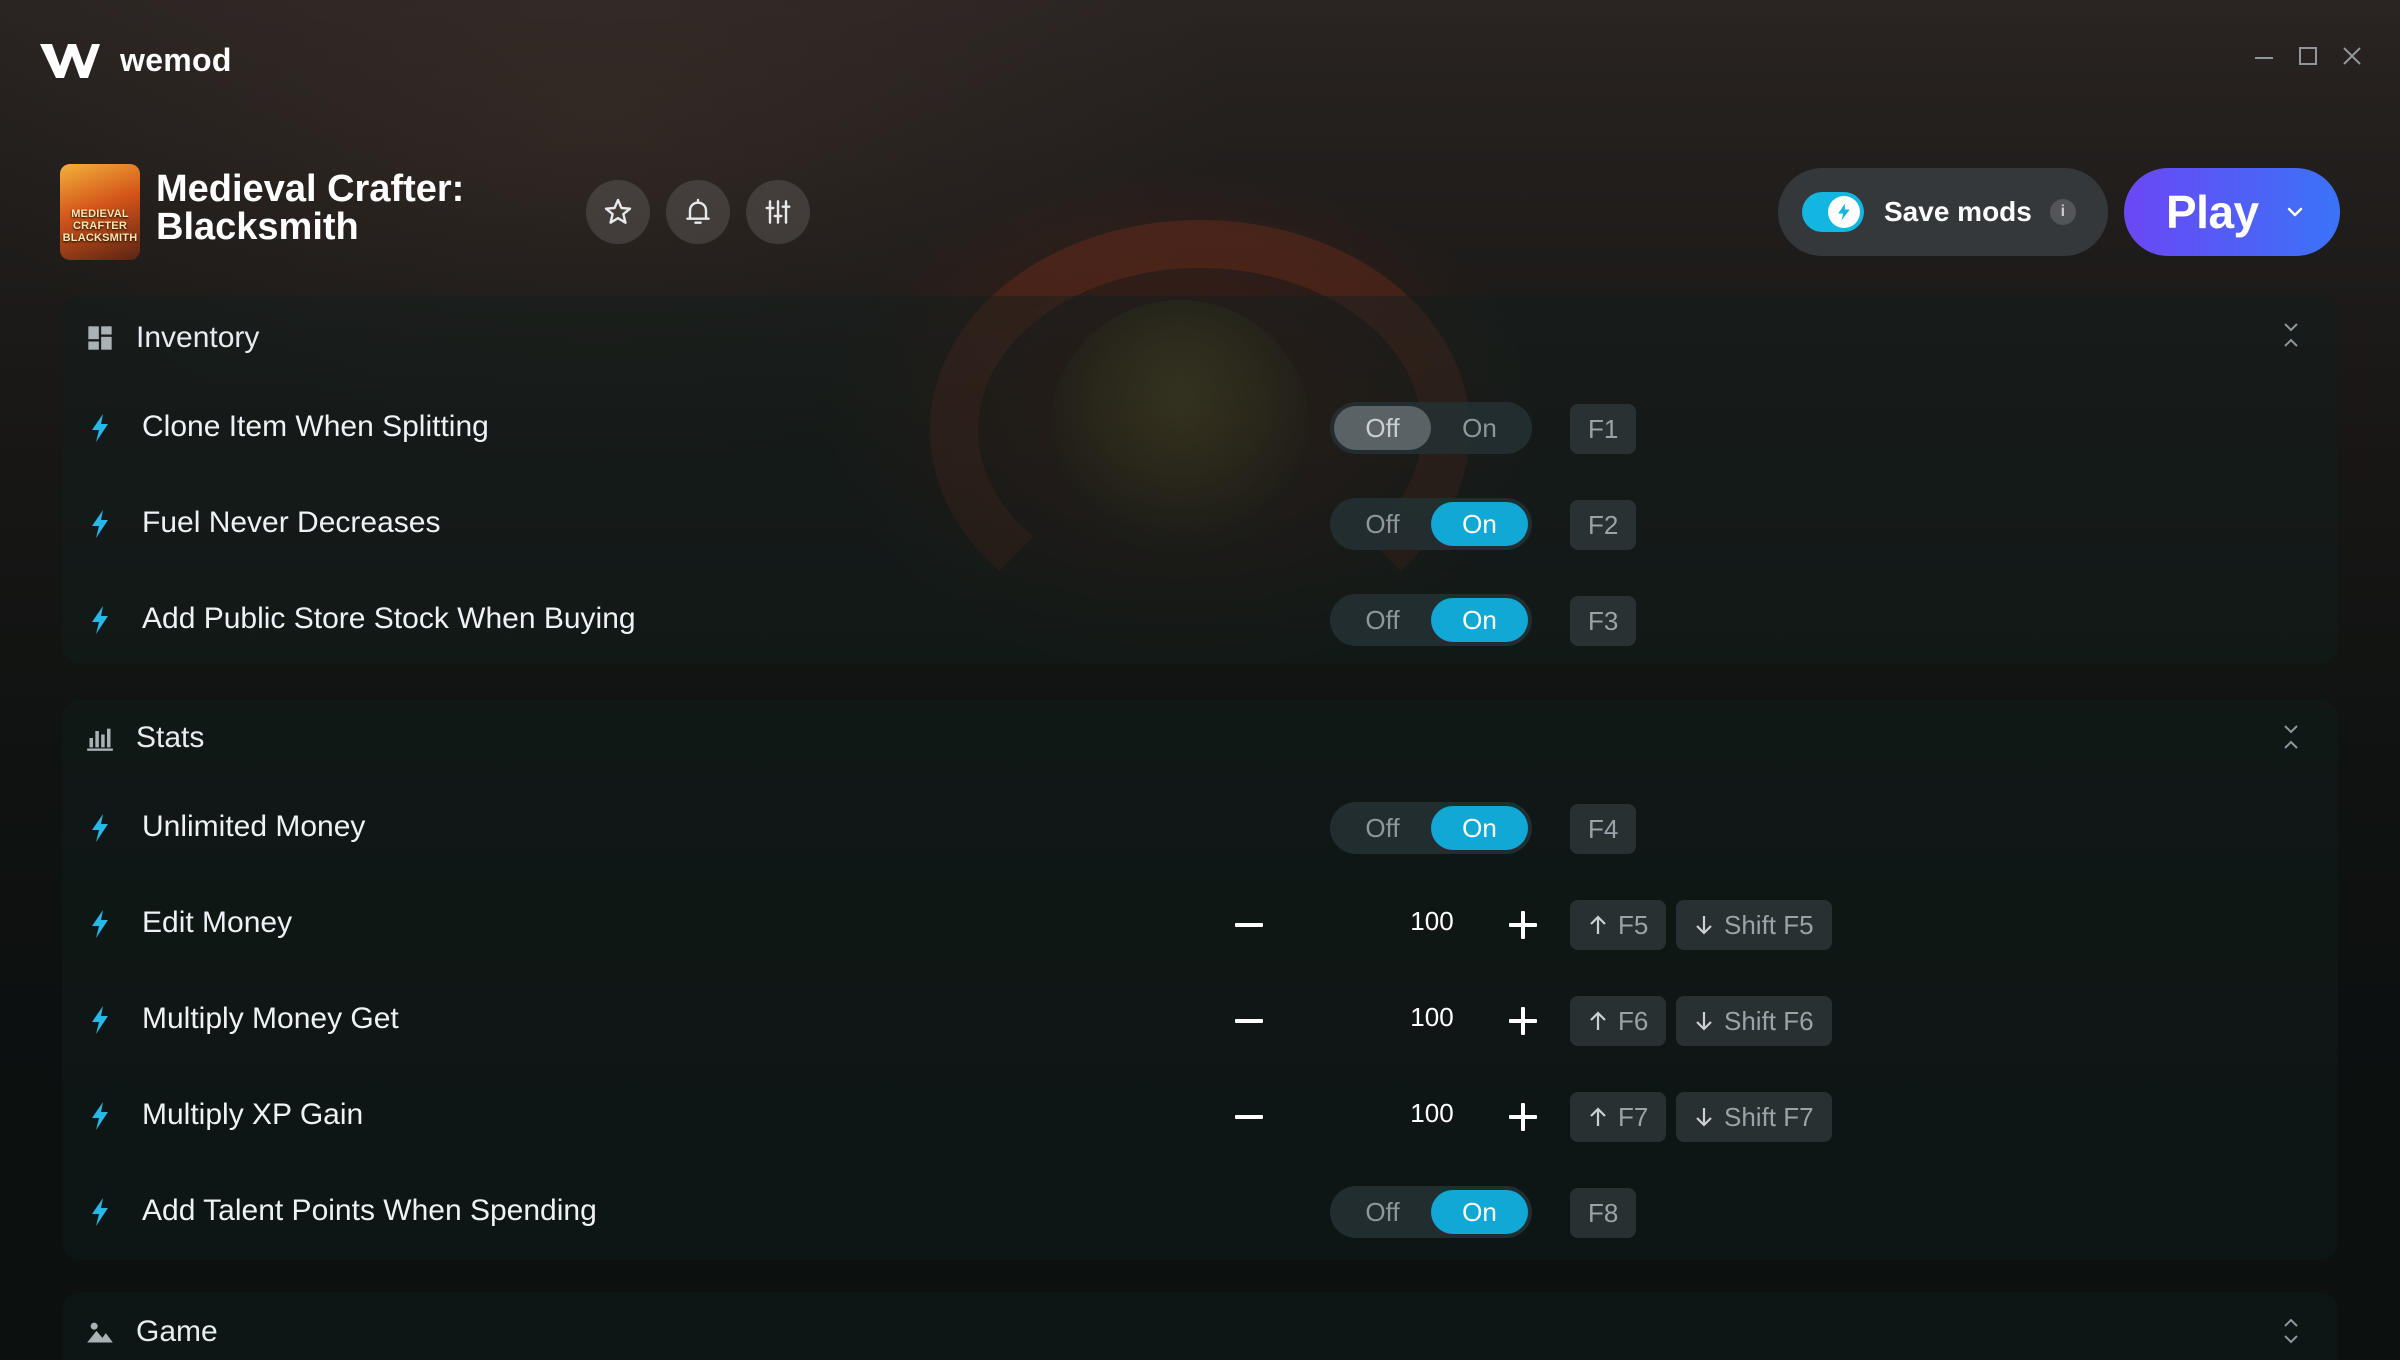  Describe the element at coordinates (100, 1332) in the screenshot. I see `landscape-icon` at that location.